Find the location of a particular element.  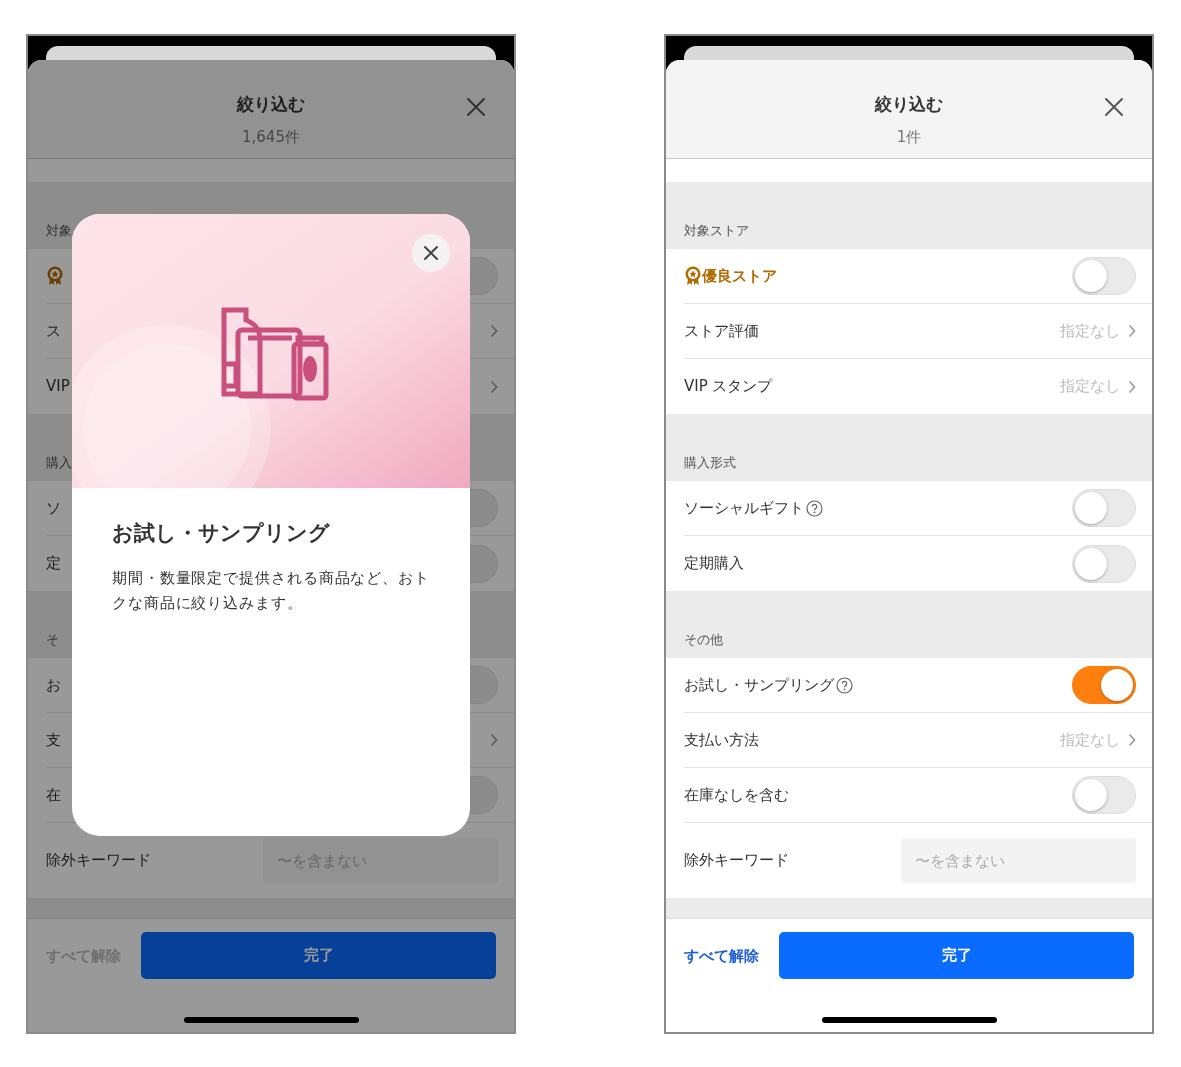

row-label: お試し・サンプリング is located at coordinates (759, 685).